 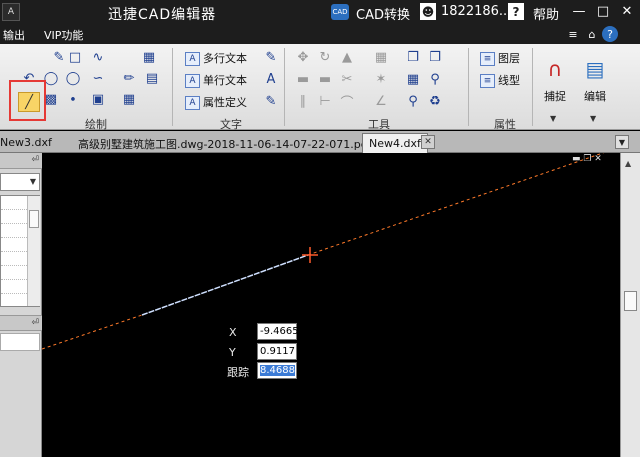 I want to click on edit-button: ▤ 编辑 ▼, so click(x=595, y=88).